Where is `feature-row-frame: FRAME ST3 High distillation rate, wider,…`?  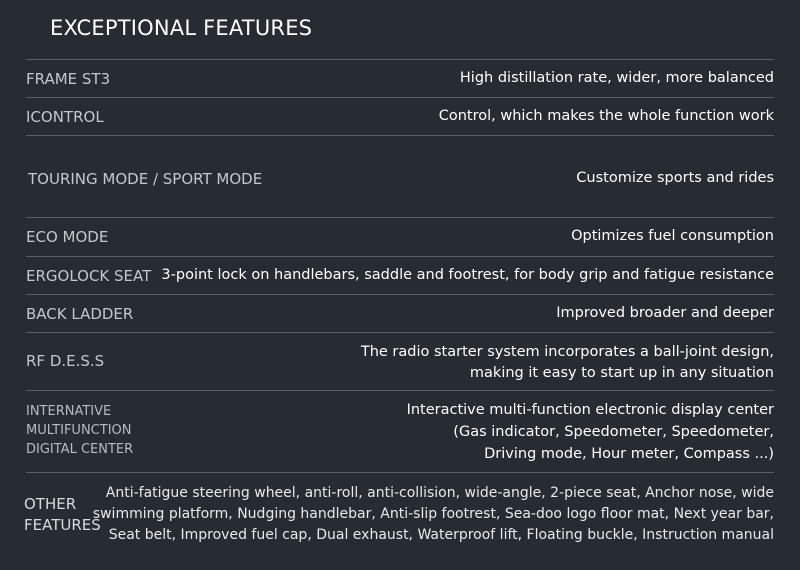 feature-row-frame: FRAME ST3 High distillation rate, wider,… is located at coordinates (400, 78).